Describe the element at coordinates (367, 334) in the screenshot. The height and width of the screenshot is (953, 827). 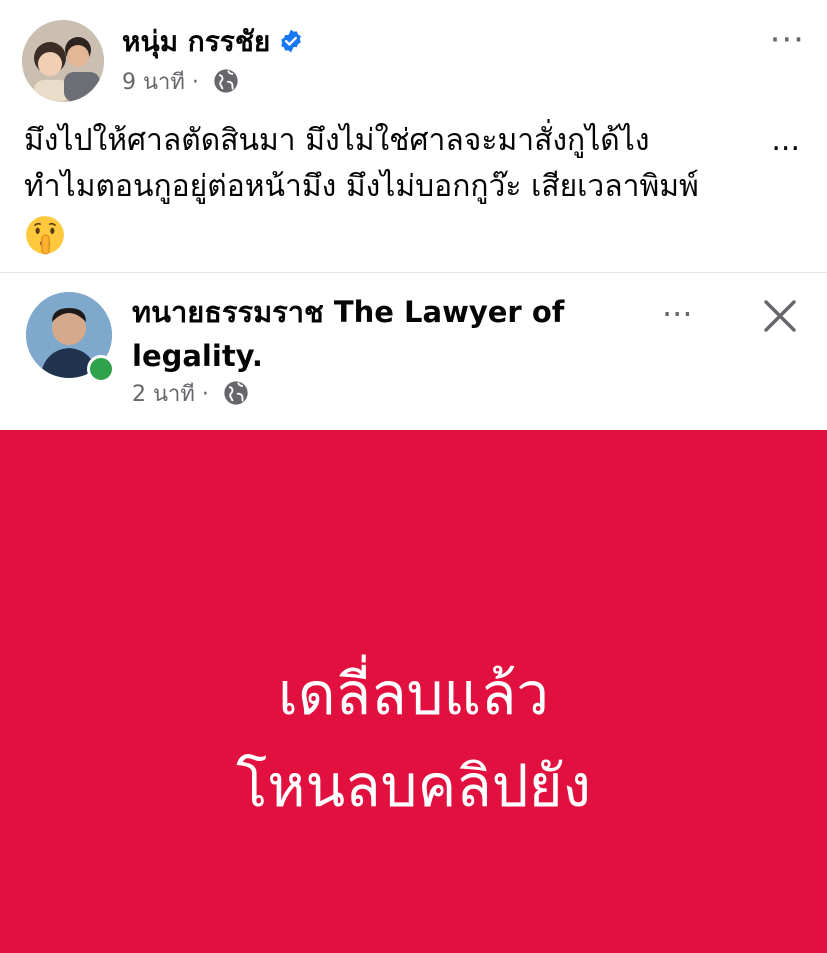
I see `shared-author-name: ทนายธรรมราช The Lawyer of legality.` at that location.